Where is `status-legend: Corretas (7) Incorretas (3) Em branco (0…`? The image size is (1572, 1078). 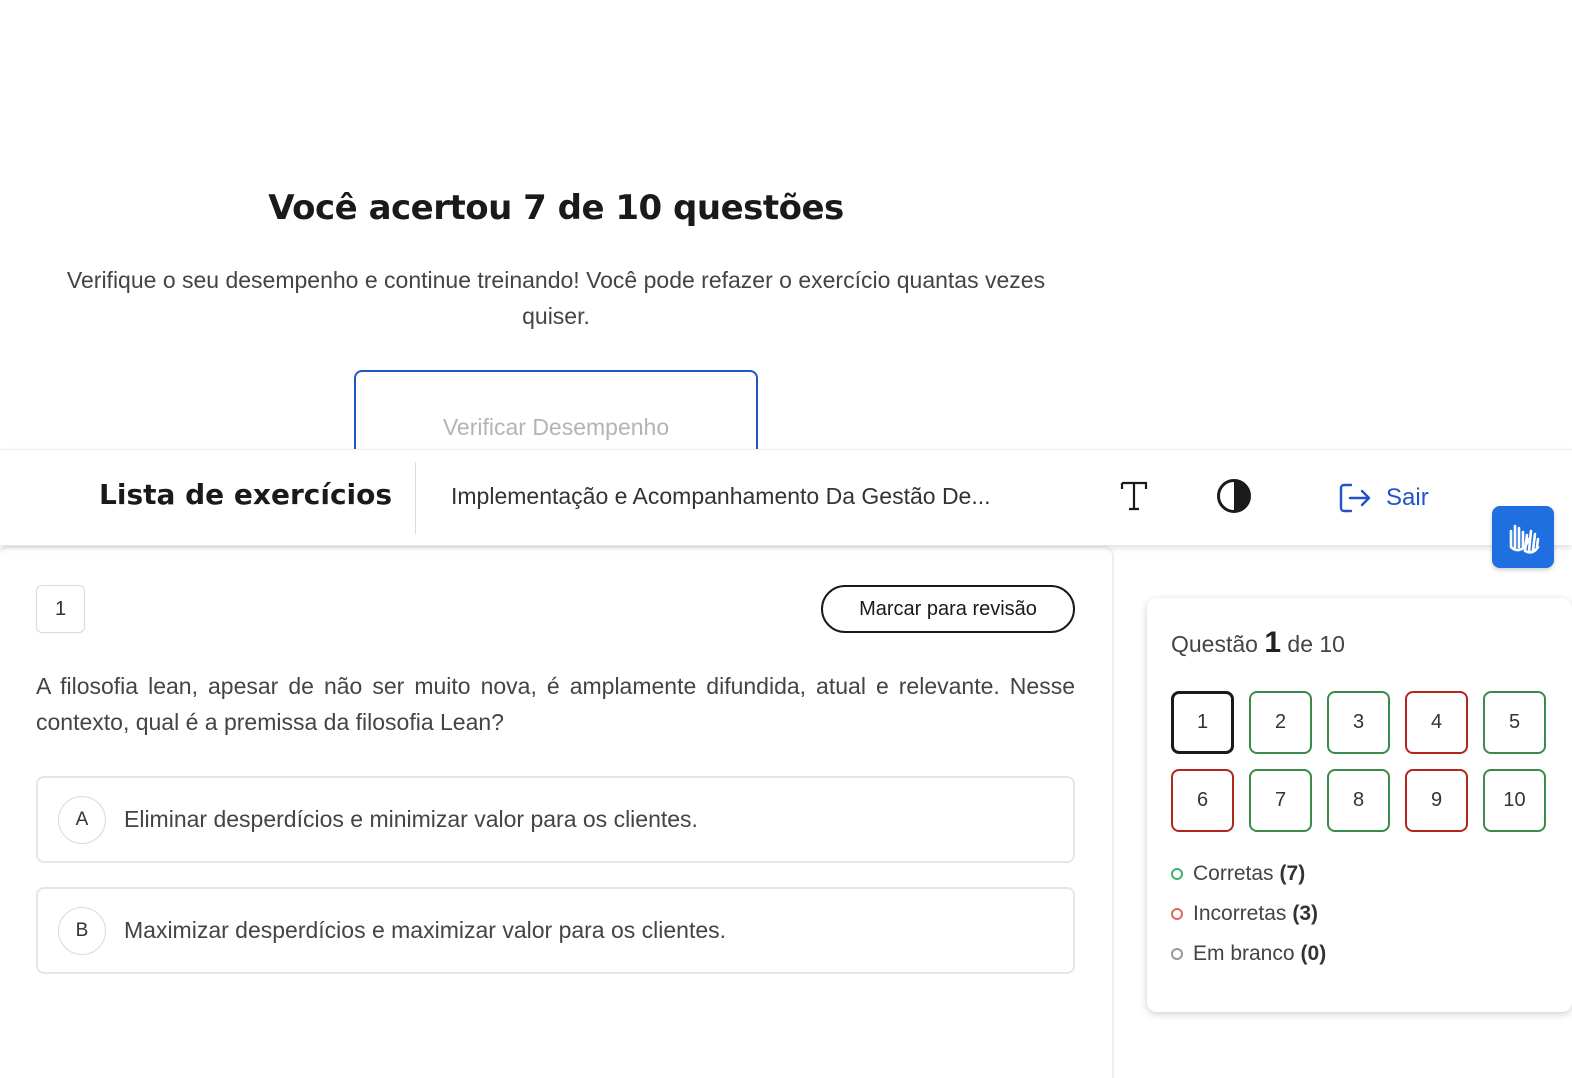 status-legend: Corretas (7) Incorretas (3) Em branco (0… is located at coordinates (1248, 914).